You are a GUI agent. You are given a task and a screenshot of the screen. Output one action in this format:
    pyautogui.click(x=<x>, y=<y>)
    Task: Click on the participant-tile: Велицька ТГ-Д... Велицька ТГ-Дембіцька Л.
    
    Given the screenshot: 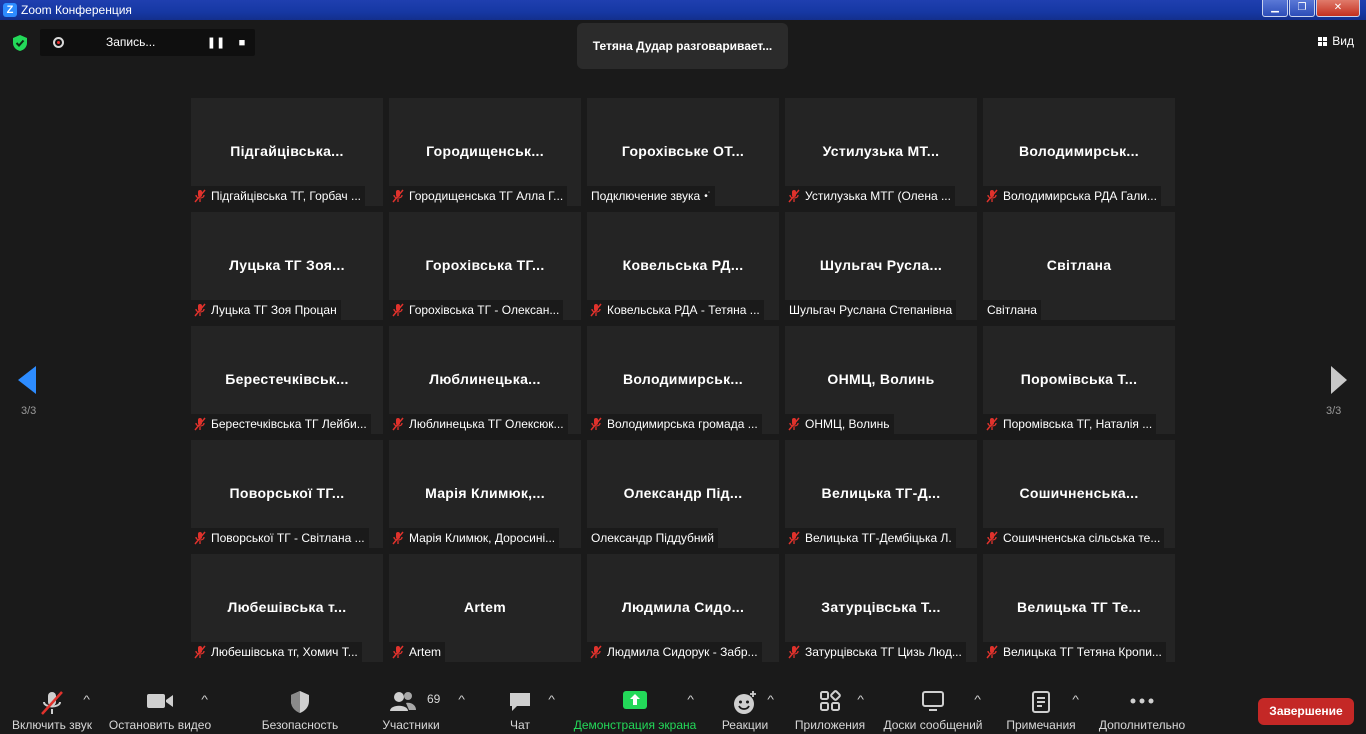 What is the action you would take?
    pyautogui.click(x=881, y=494)
    